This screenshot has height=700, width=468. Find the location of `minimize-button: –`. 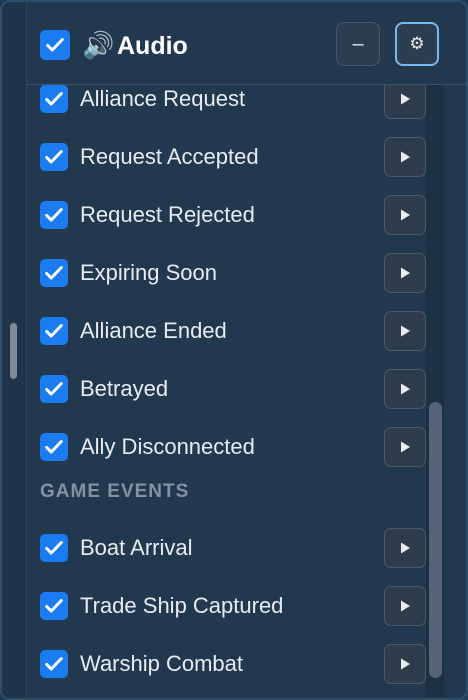

minimize-button: – is located at coordinates (358, 44).